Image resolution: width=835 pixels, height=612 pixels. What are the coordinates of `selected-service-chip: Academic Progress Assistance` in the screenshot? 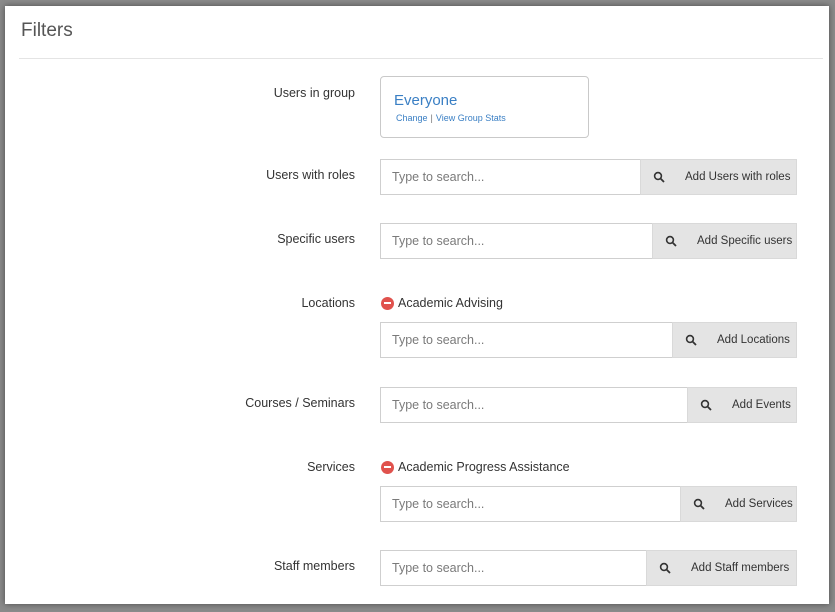 It's located at (475, 467).